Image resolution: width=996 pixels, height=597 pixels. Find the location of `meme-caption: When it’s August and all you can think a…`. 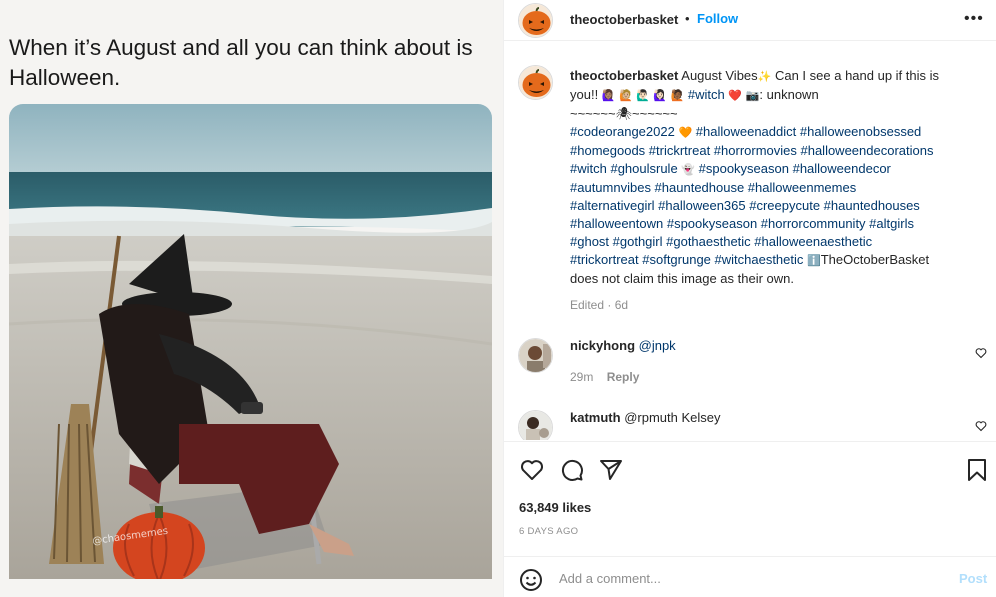

meme-caption: When it’s August and all you can think a… is located at coordinates (241, 62).